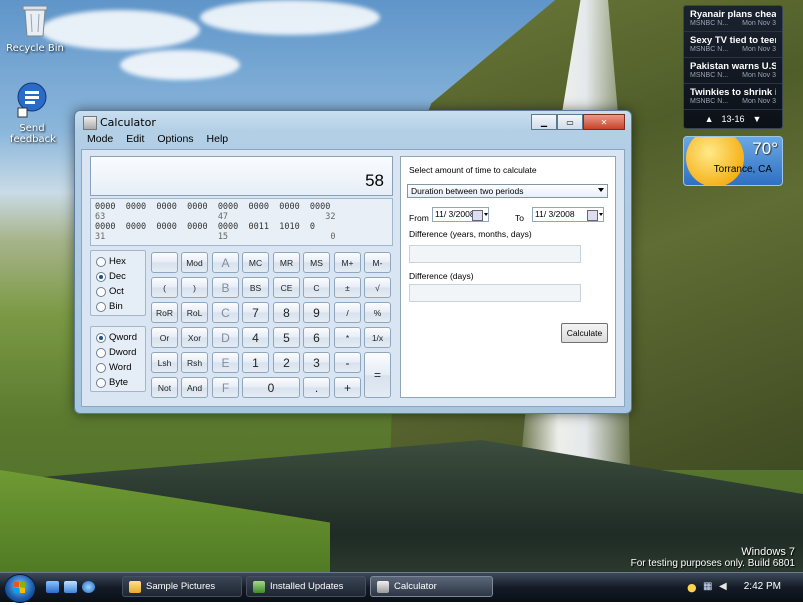 The width and height of the screenshot is (803, 605). What do you see at coordinates (759, 101) in the screenshot?
I see `feed-item-date: Mon Nov 3` at bounding box center [759, 101].